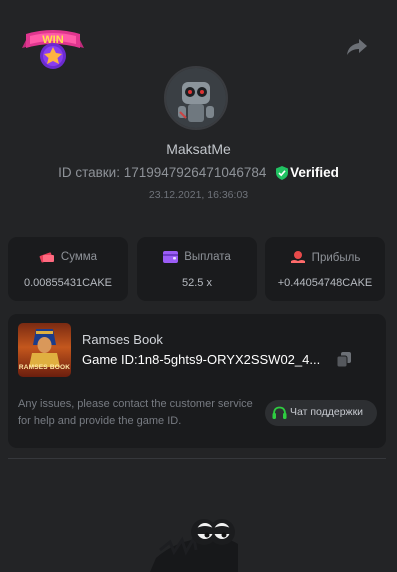  Describe the element at coordinates (344, 359) in the screenshot. I see `copy-icon` at that location.